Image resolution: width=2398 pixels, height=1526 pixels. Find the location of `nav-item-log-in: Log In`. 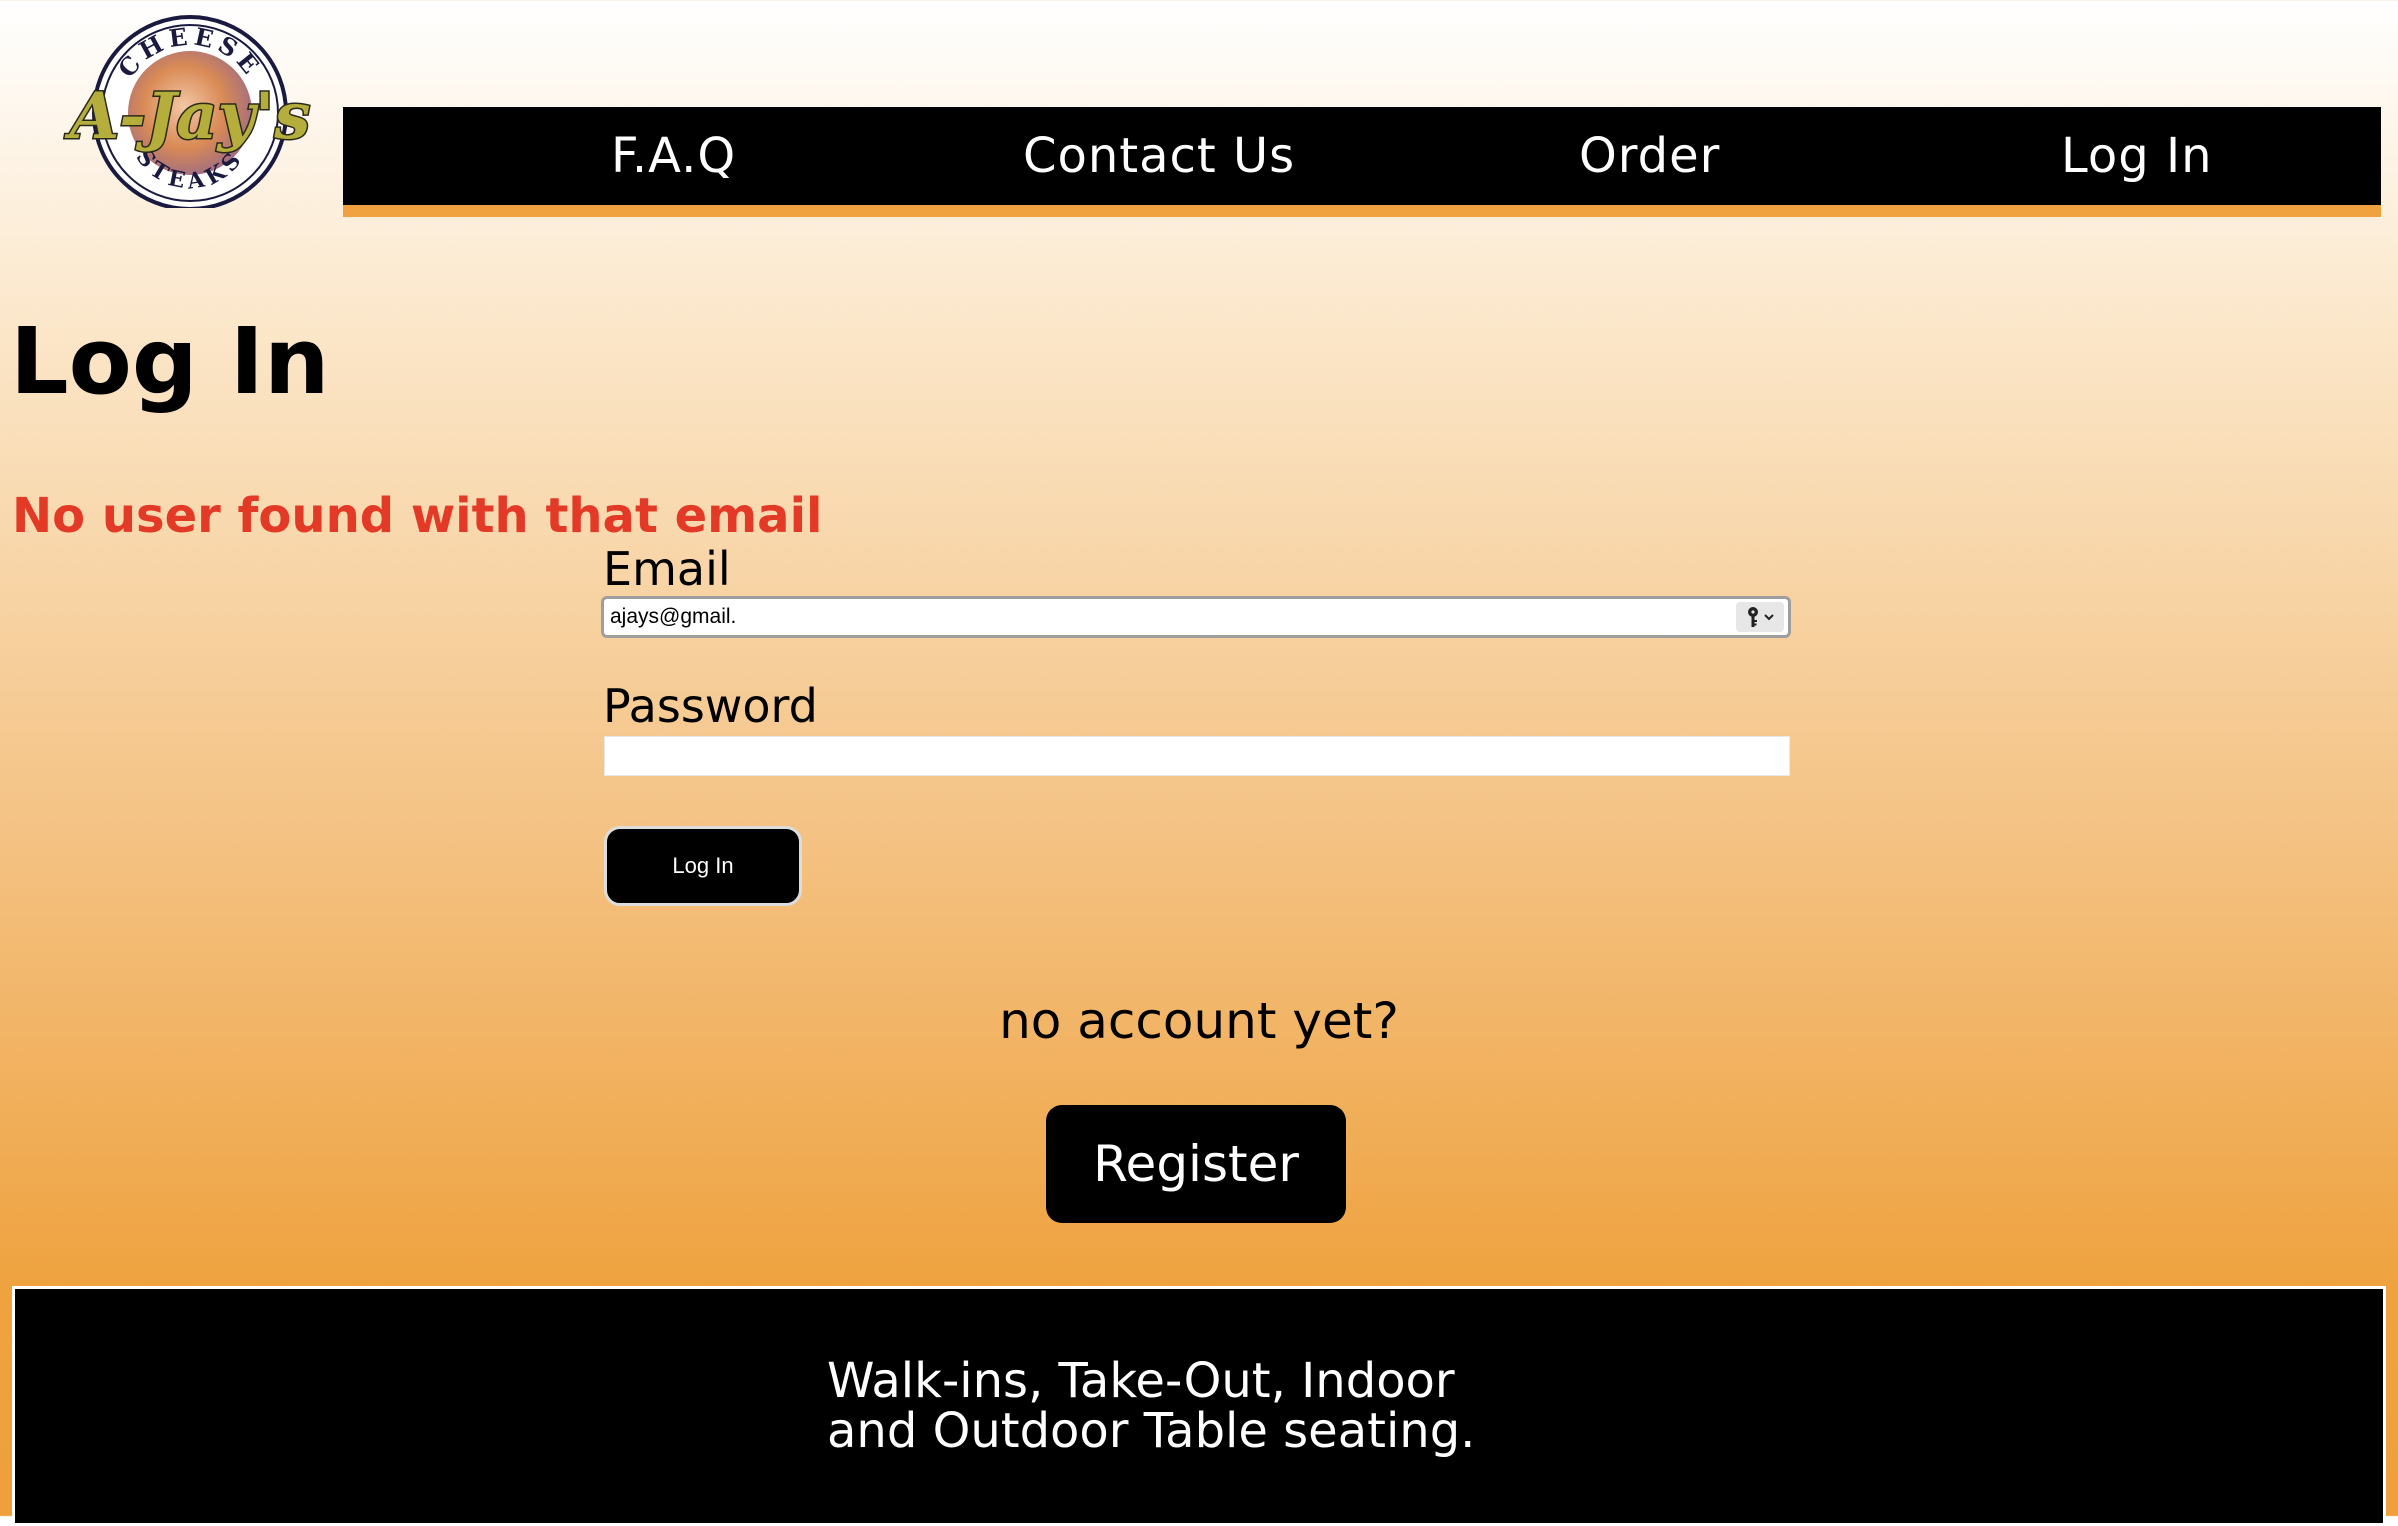

nav-item-log-in: Log In is located at coordinates (2137, 156).